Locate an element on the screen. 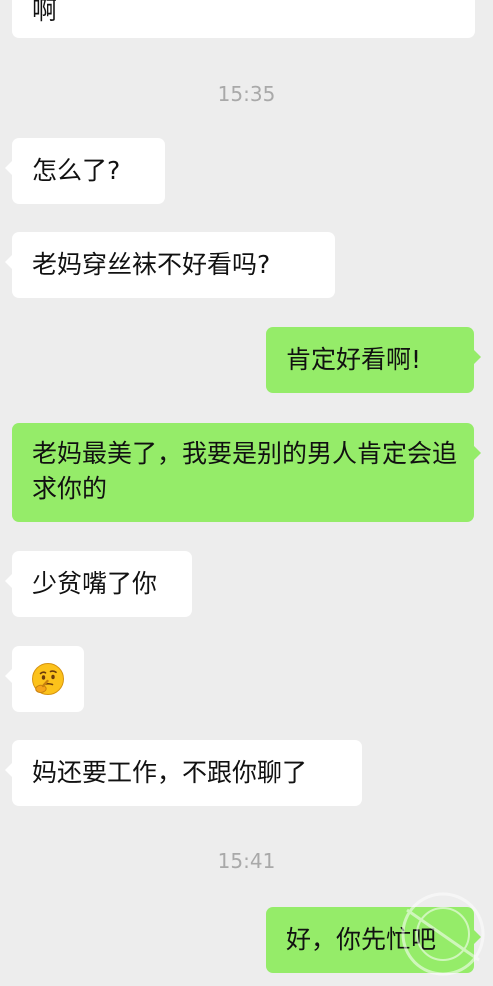 This screenshot has height=986, width=493. message-text: 妈还要工作，不跟你聊了 is located at coordinates (170, 772).